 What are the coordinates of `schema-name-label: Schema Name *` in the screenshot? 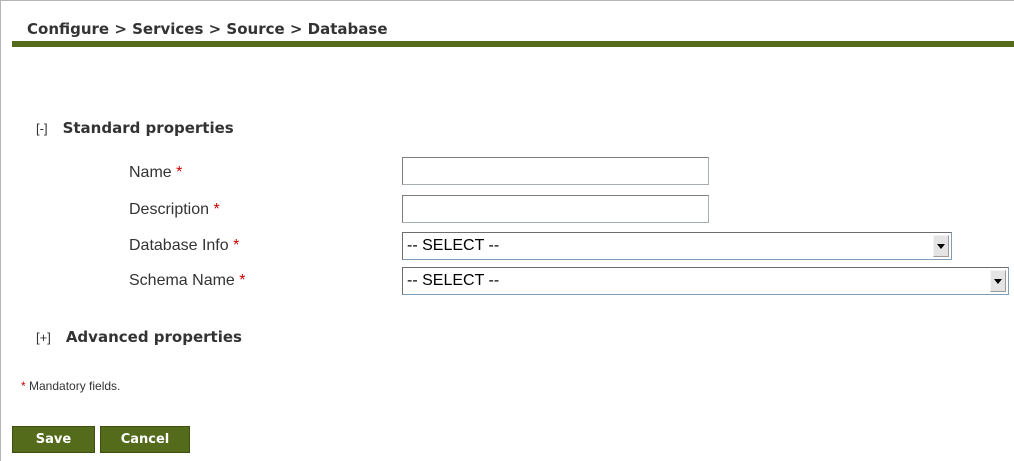 It's located at (187, 281).